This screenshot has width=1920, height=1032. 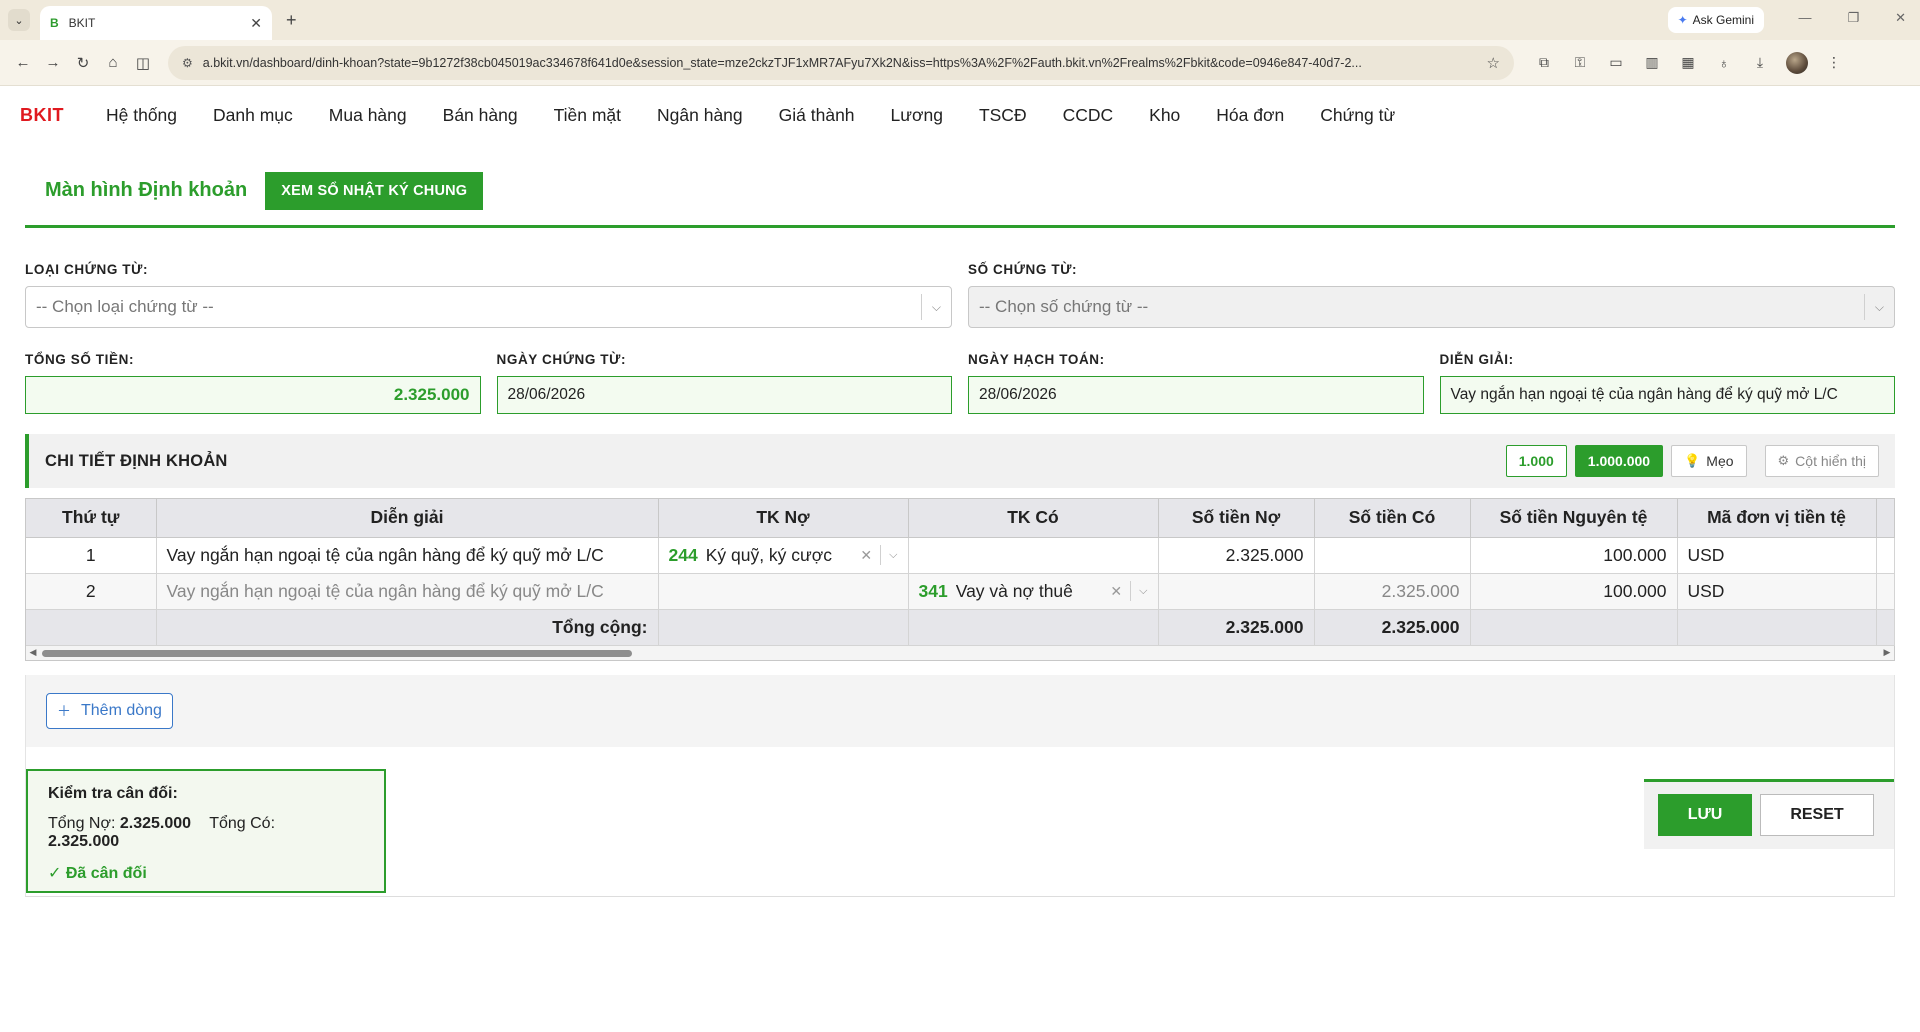 I want to click on entry-detail-title: CHI TIẾT ĐỊNH KHOẢN, so click(x=136, y=460).